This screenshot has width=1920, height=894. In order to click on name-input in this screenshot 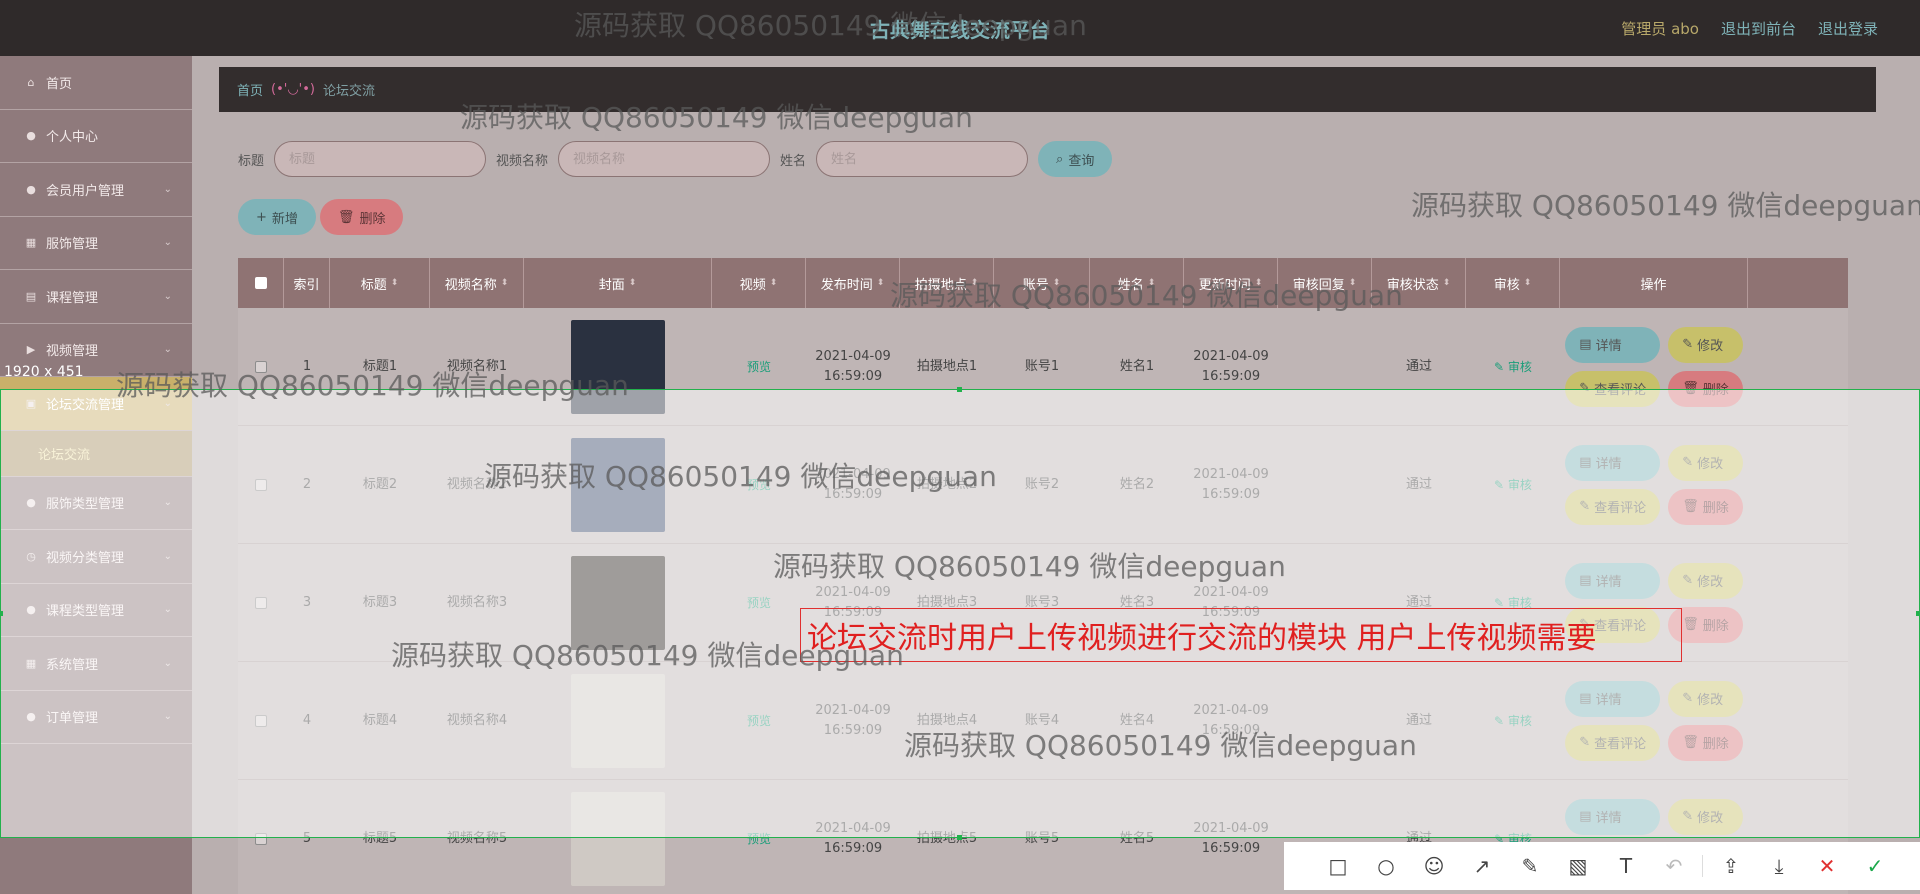, I will do `click(922, 159)`.